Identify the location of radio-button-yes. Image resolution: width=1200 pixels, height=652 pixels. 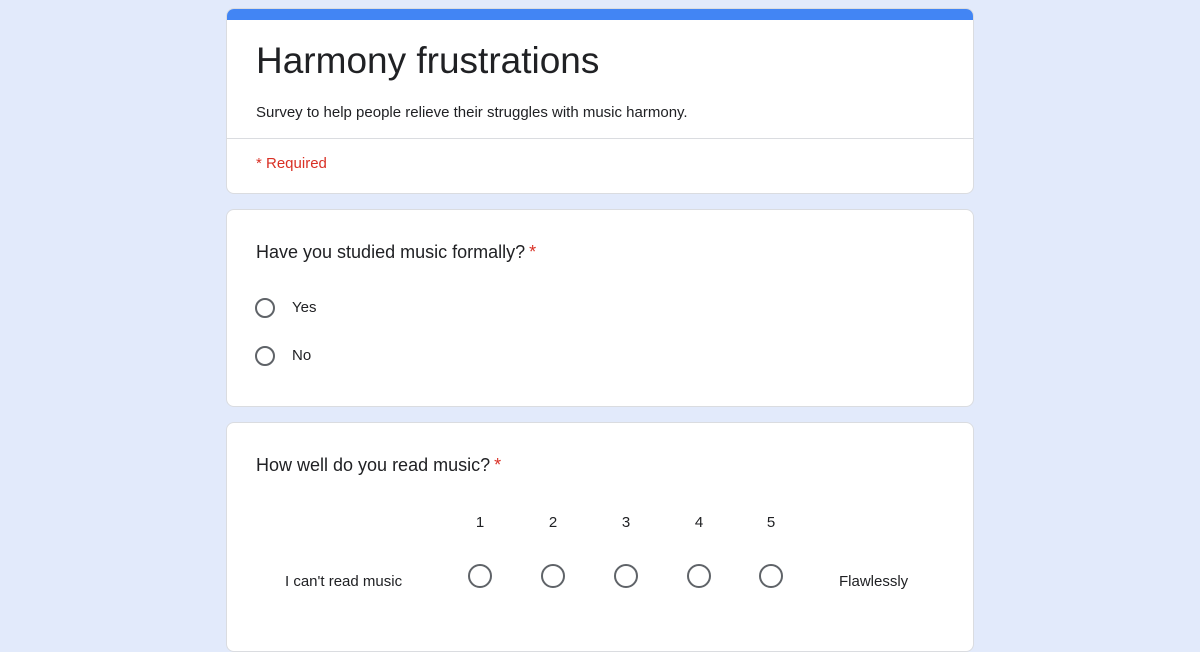
(265, 308).